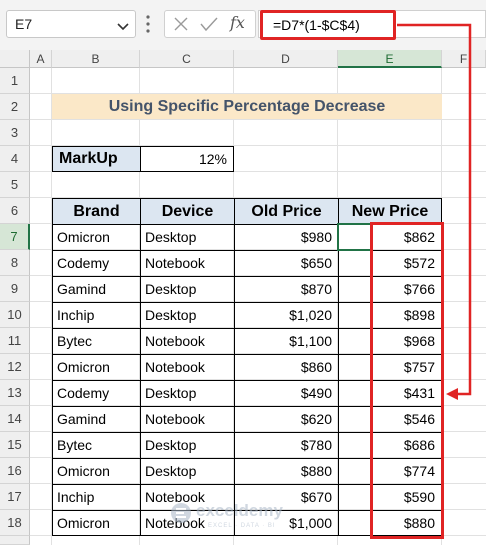  Describe the element at coordinates (452, 394) in the screenshot. I see `arrowhead-icon` at that location.